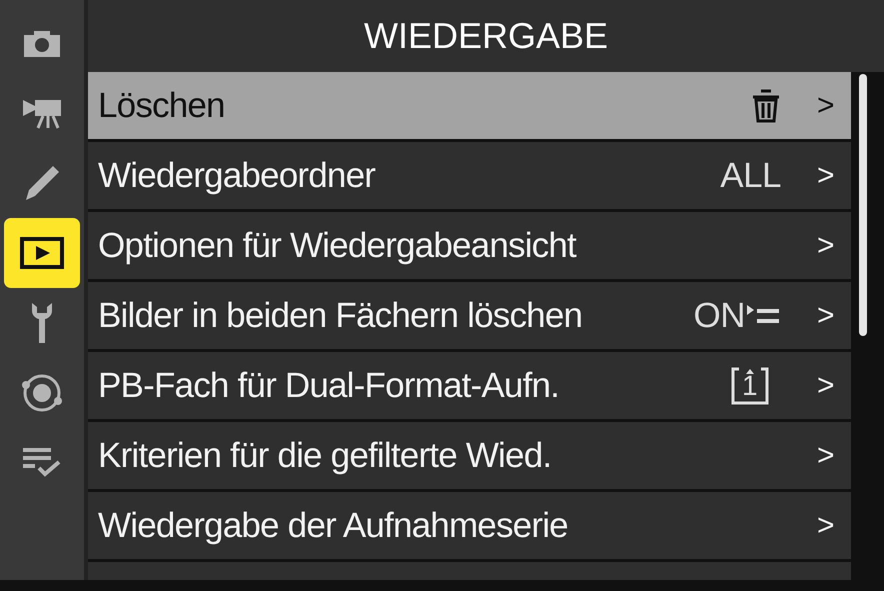  Describe the element at coordinates (333, 526) in the screenshot. I see `menu-item-label: Wiedergabe der Aufnahmeserie` at that location.